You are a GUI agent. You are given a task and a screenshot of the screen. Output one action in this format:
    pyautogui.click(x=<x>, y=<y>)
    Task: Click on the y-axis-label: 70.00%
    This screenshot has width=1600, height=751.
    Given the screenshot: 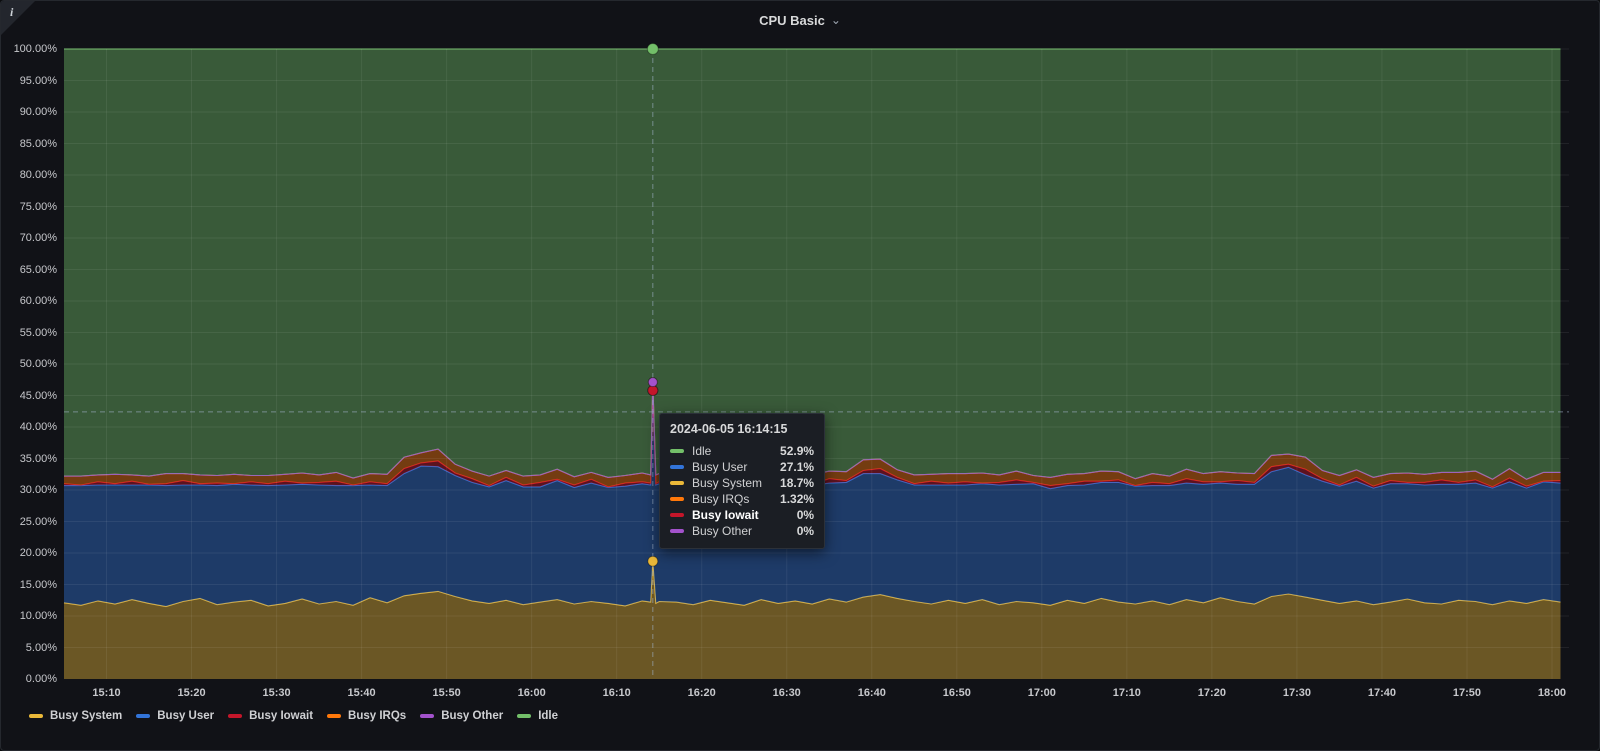 What is the action you would take?
    pyautogui.click(x=38, y=238)
    